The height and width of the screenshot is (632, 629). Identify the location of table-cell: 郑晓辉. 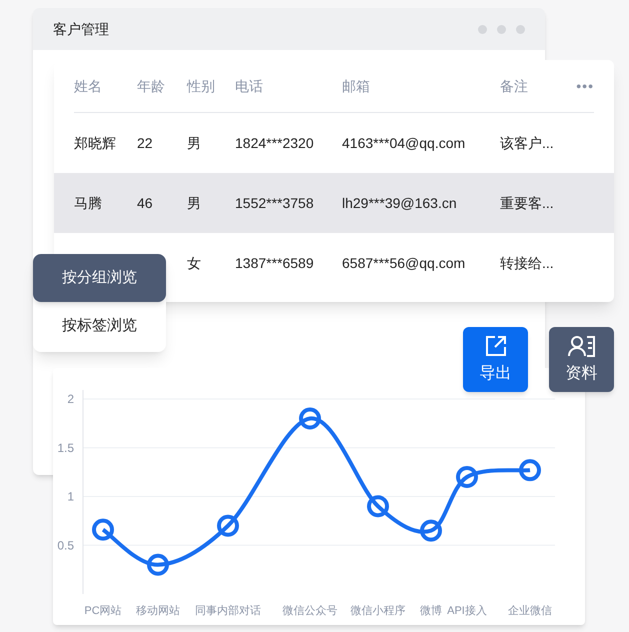
(95, 142).